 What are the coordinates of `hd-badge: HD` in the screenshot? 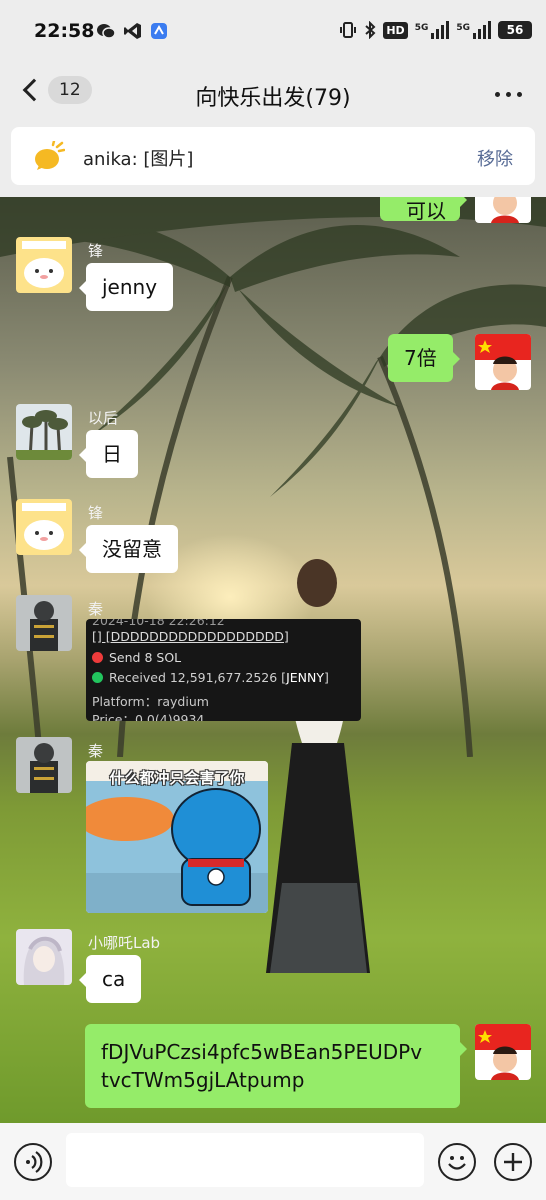 It's located at (395, 30).